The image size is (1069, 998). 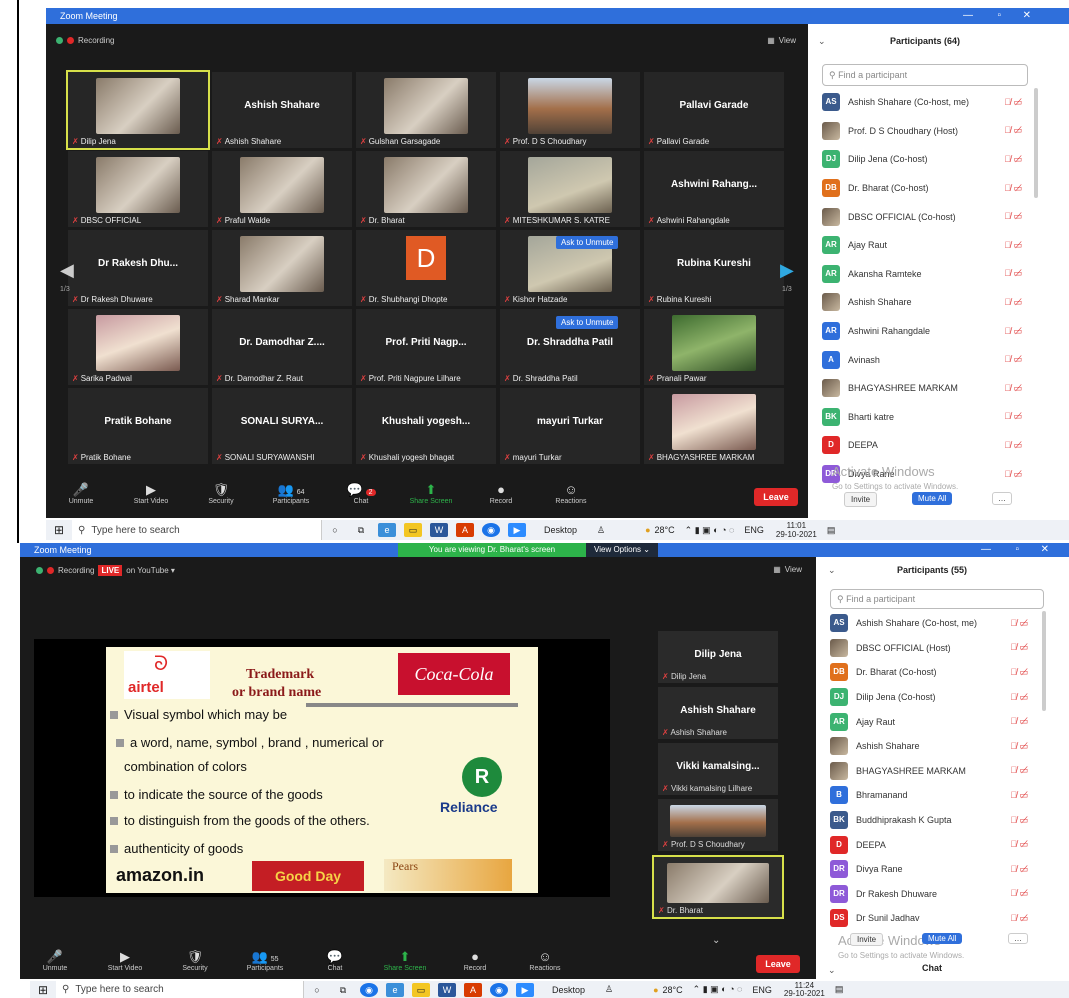 What do you see at coordinates (570, 426) in the screenshot?
I see `video-tile: mayuri Turkar ✗ mayuri Turkar` at bounding box center [570, 426].